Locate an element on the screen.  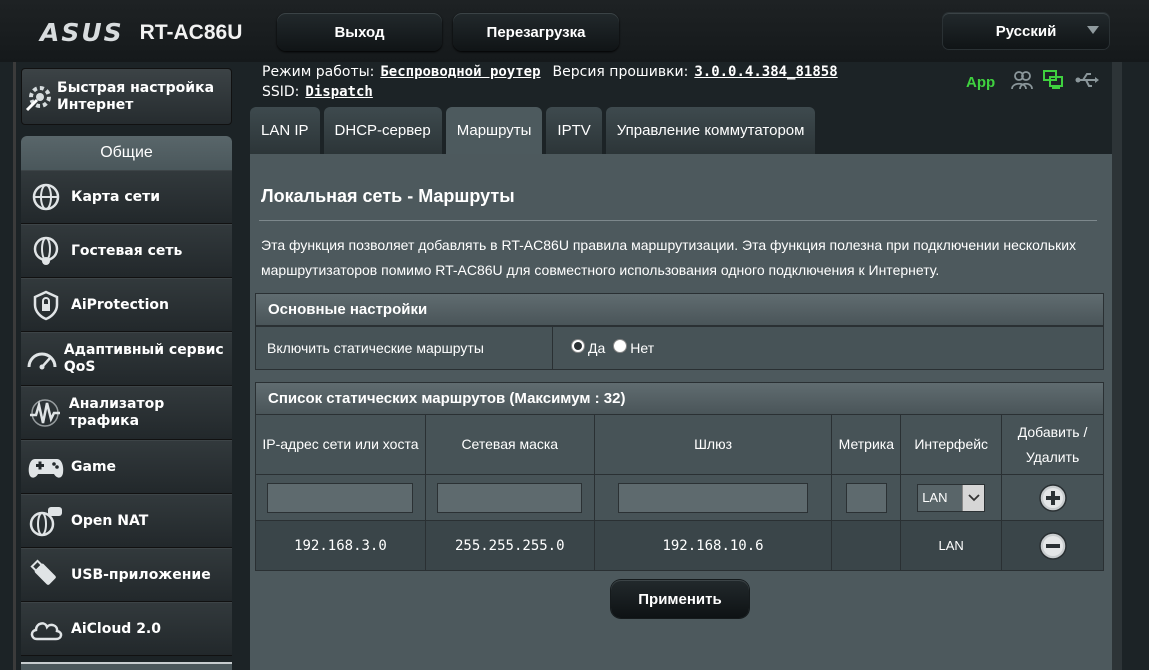
clients-icon is located at coordinates (1022, 82).